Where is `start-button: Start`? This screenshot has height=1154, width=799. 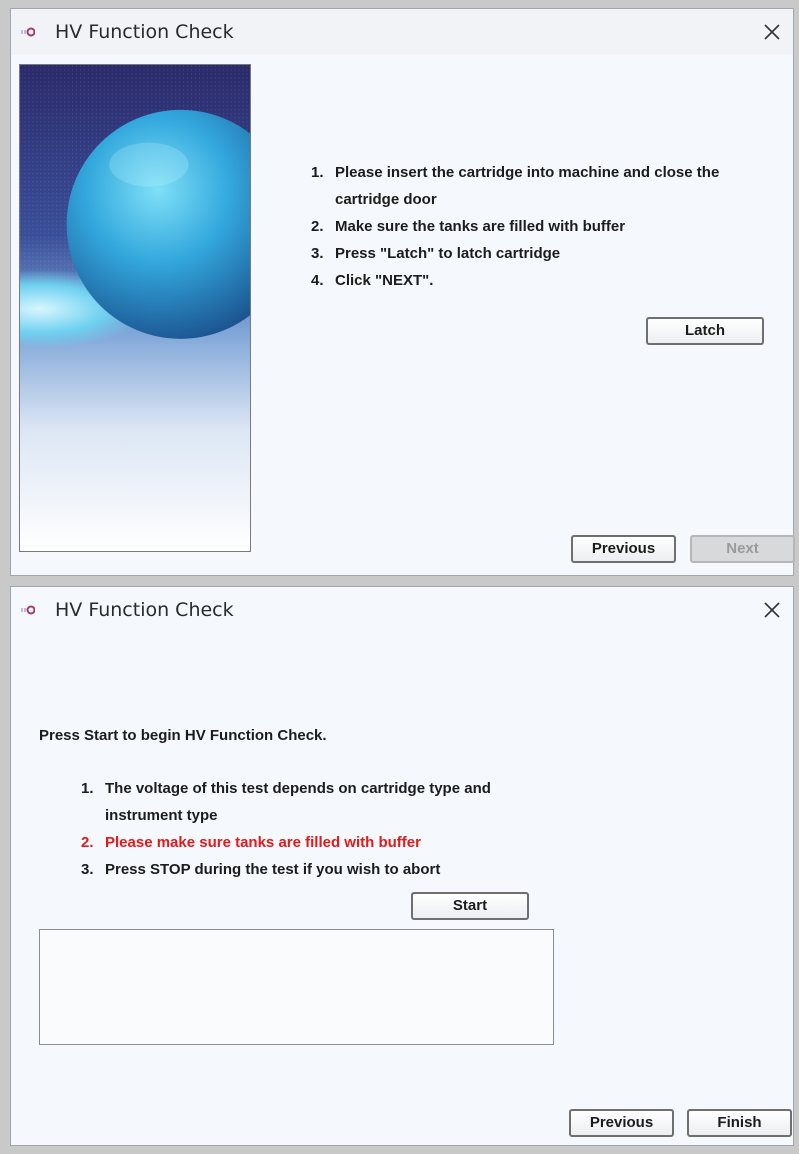
start-button: Start is located at coordinates (470, 906).